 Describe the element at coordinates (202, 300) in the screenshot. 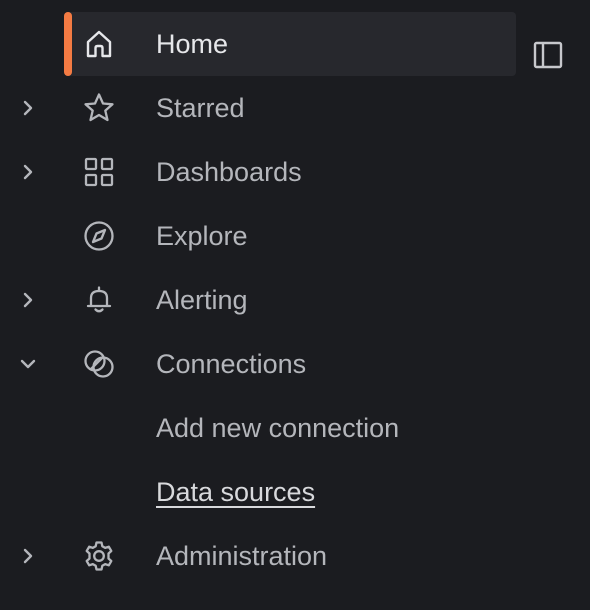

I see `nav-item-label: Alerting` at that location.